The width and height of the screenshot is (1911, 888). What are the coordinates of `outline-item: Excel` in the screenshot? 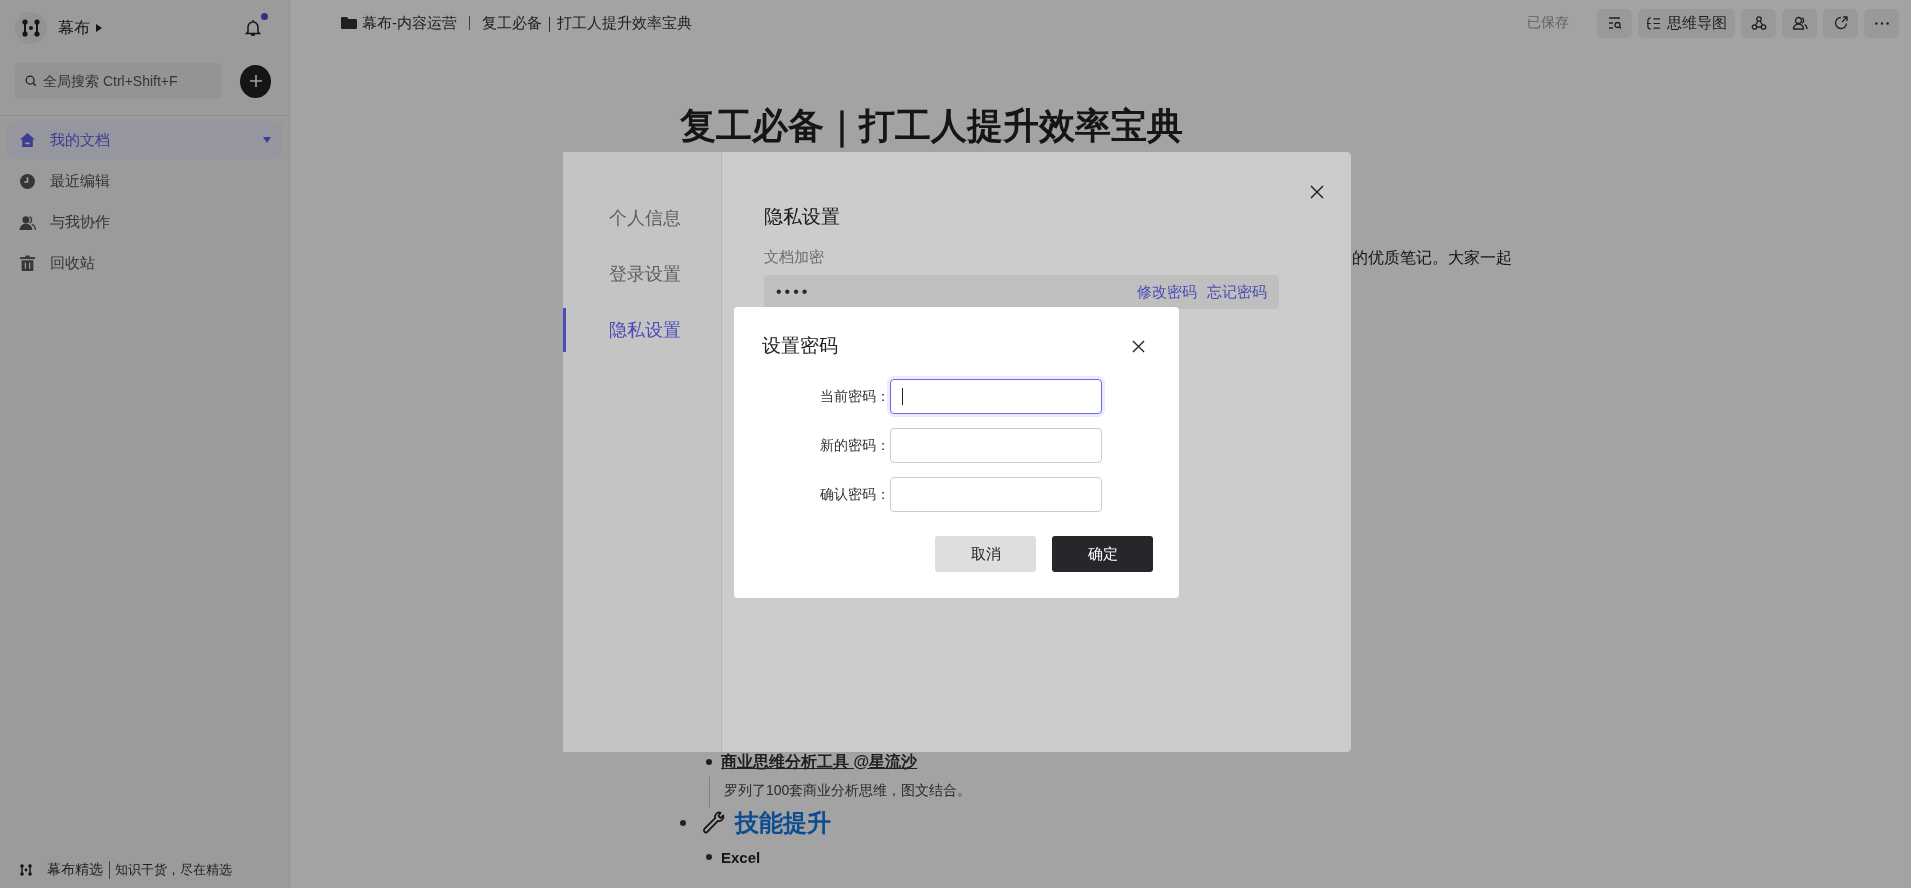 It's located at (741, 857).